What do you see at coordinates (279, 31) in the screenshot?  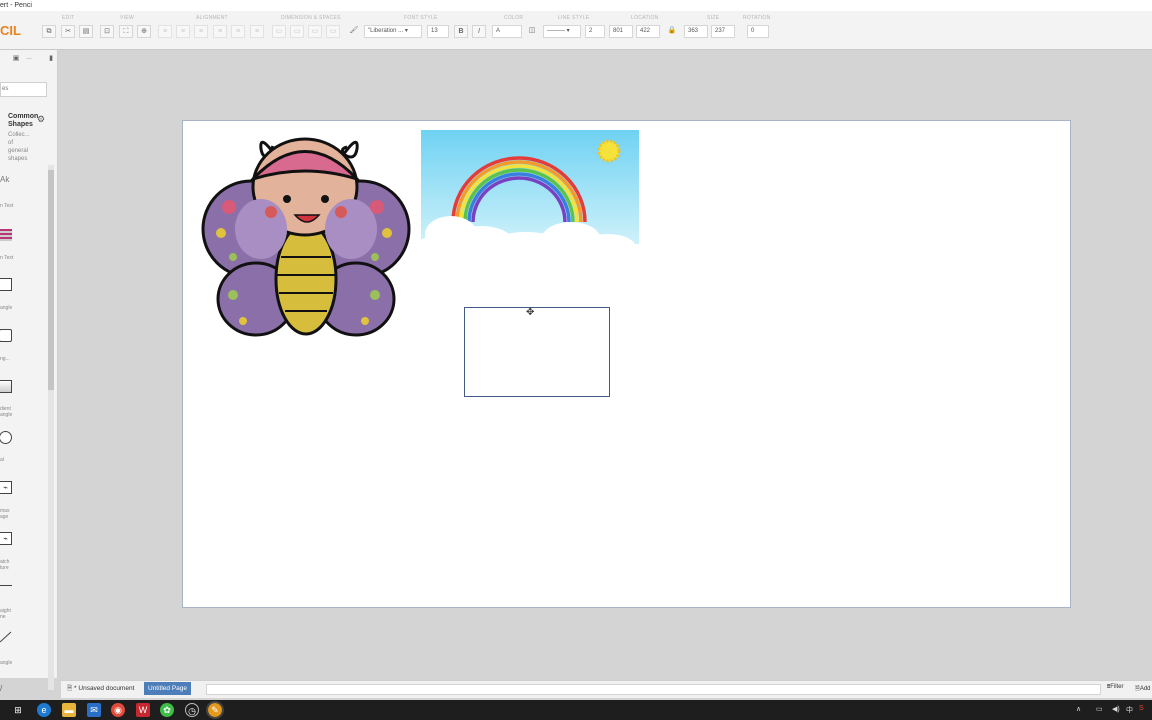 I see `same-width-button: ▭` at bounding box center [279, 31].